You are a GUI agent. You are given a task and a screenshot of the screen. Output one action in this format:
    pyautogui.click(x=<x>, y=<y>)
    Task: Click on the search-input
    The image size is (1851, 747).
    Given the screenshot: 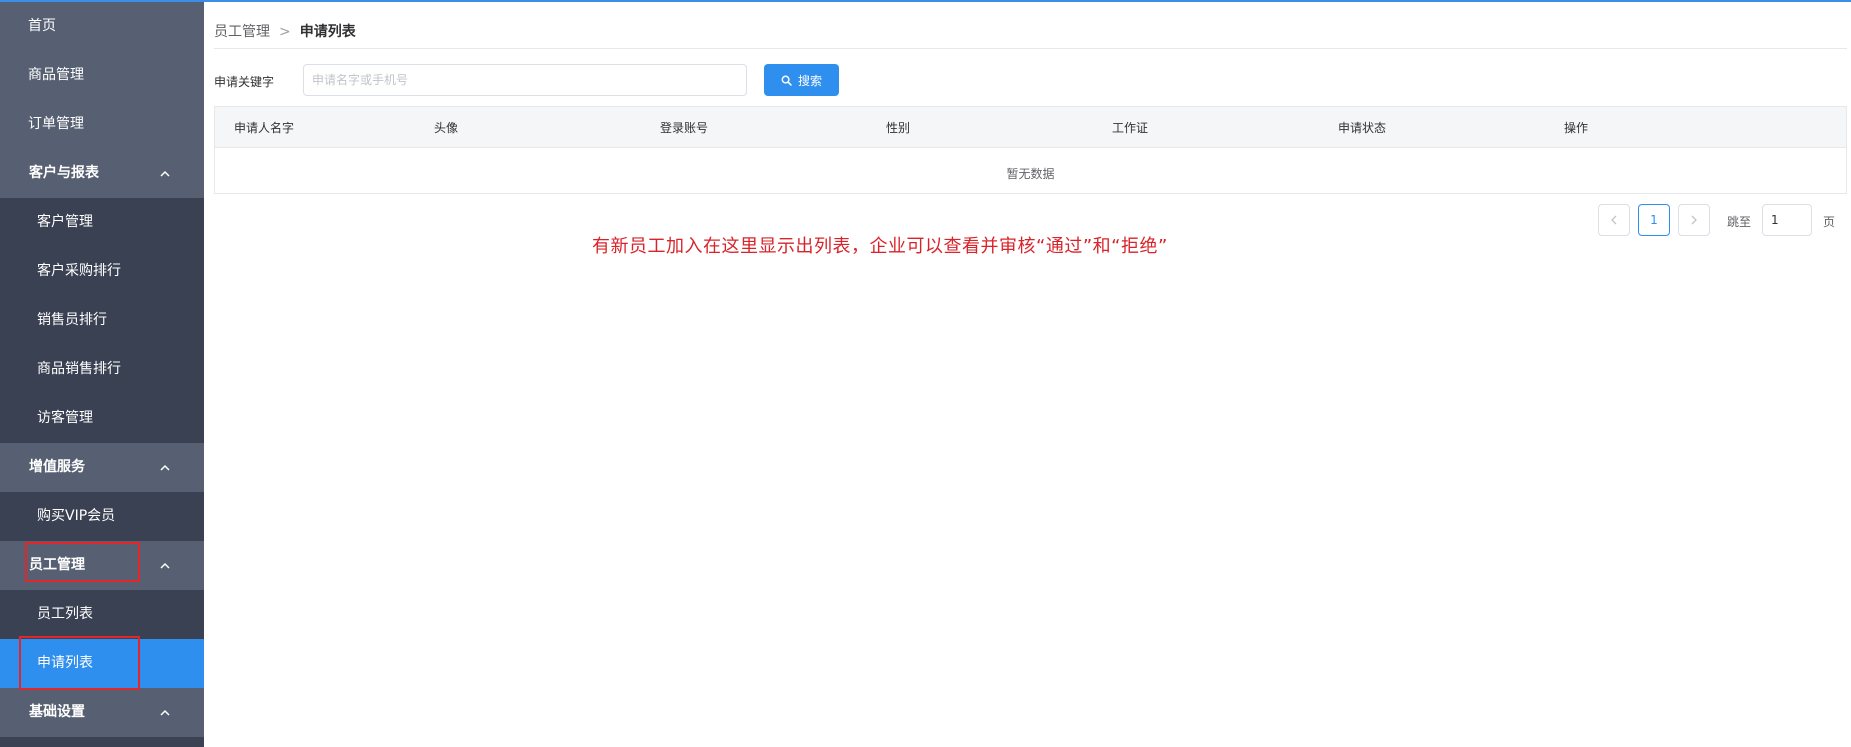 What is the action you would take?
    pyautogui.click(x=525, y=80)
    